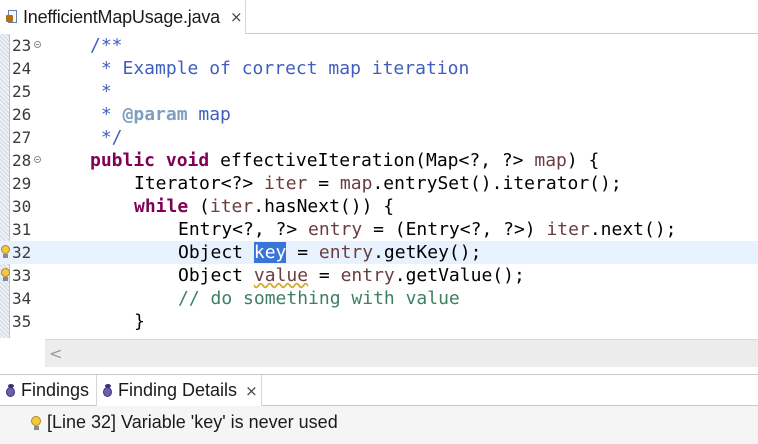  What do you see at coordinates (22, 206) in the screenshot?
I see `line-number: 30` at bounding box center [22, 206].